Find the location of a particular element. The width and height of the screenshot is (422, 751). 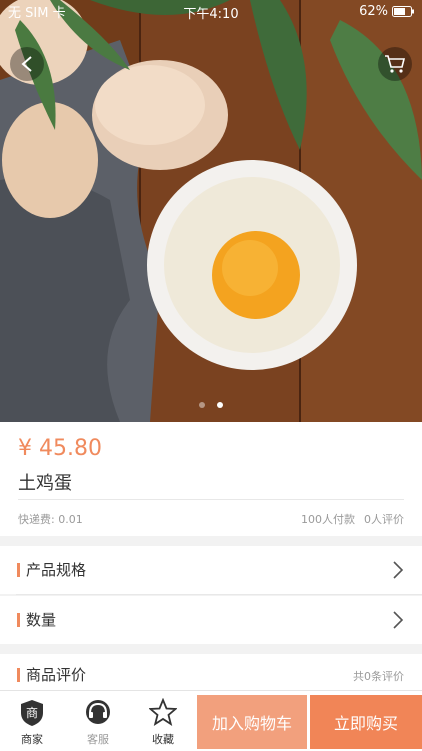

reviews-label: 商品评价 is located at coordinates (56, 675).